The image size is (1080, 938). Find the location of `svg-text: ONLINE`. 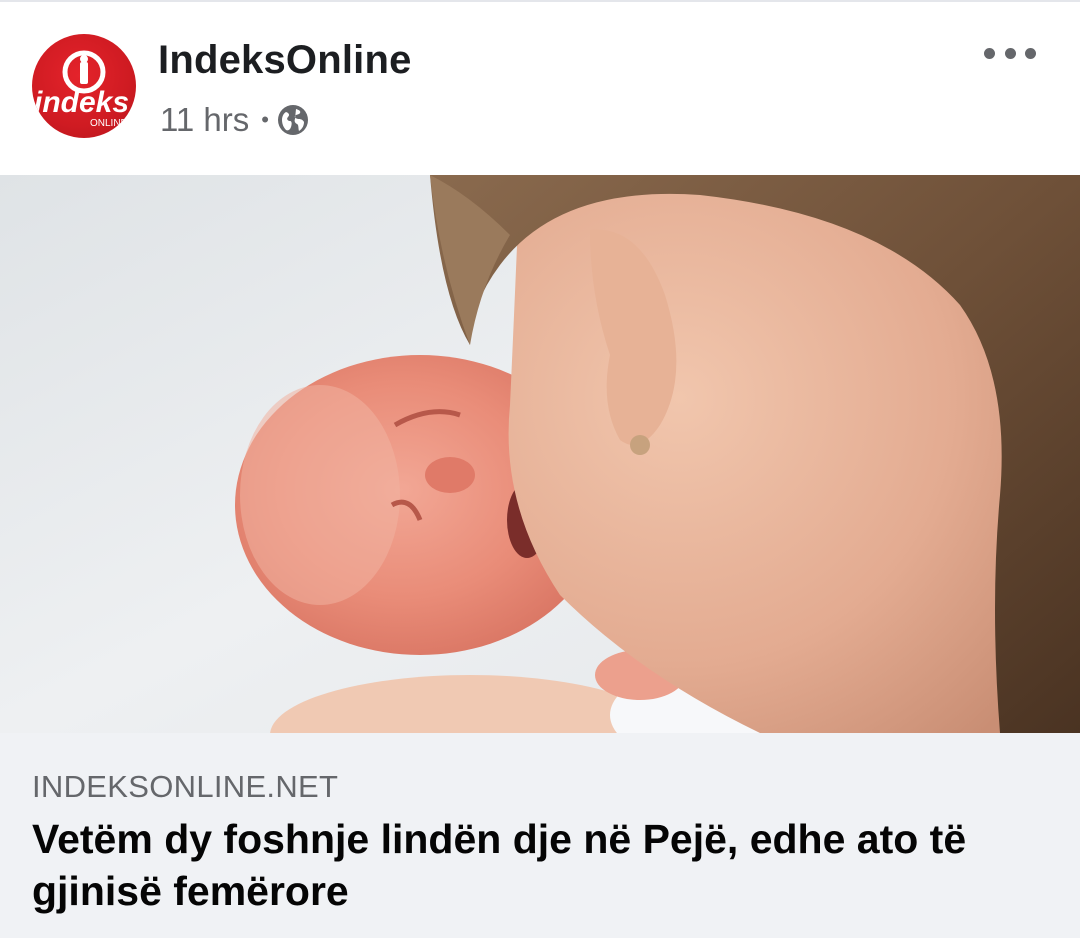

svg-text: ONLINE is located at coordinates (109, 123).